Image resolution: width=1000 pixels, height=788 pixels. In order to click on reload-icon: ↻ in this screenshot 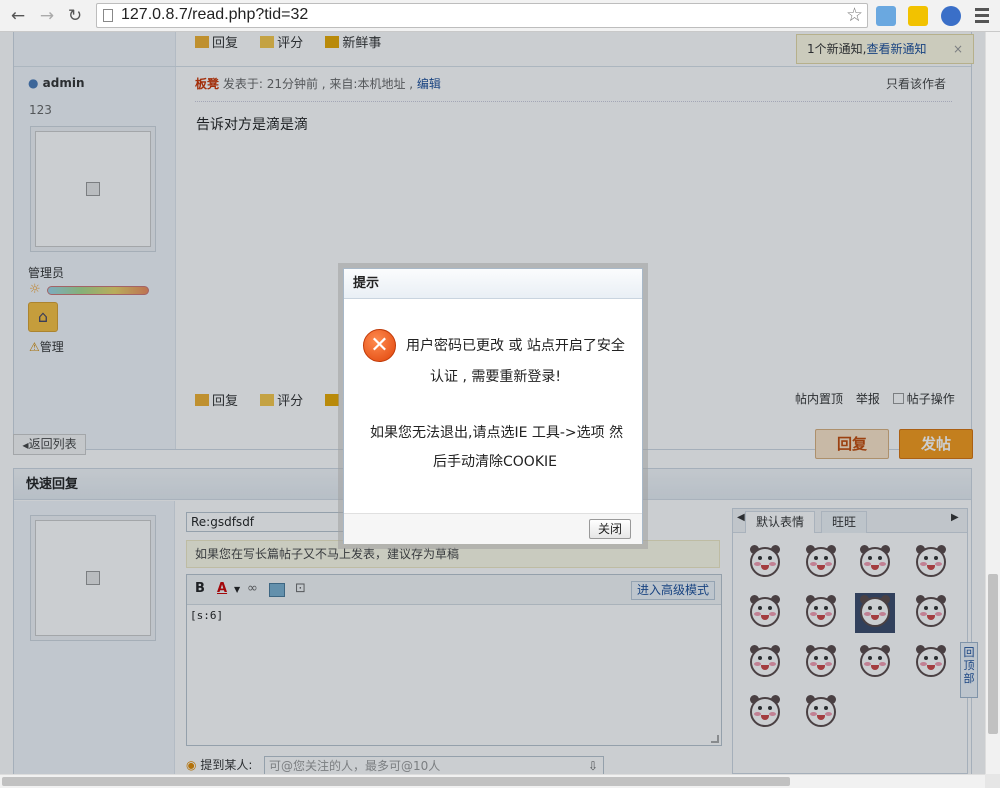, I will do `click(75, 16)`.